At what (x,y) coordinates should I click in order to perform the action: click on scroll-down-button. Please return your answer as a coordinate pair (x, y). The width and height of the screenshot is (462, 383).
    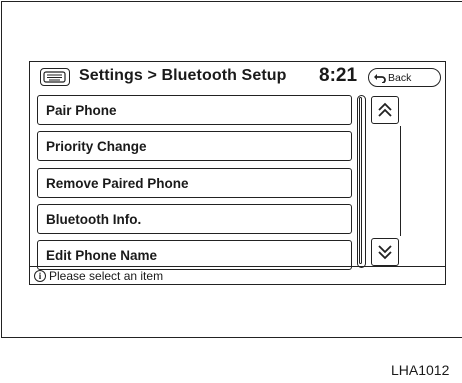
    Looking at the image, I should click on (385, 252).